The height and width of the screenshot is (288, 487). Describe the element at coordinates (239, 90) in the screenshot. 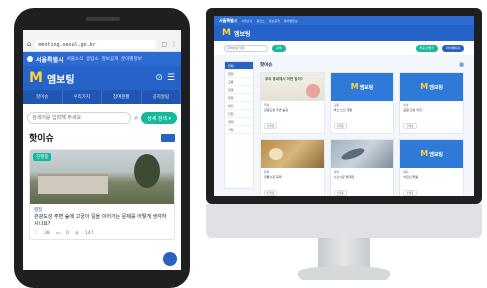

I see `sidebar-item-environment: 환경` at that location.